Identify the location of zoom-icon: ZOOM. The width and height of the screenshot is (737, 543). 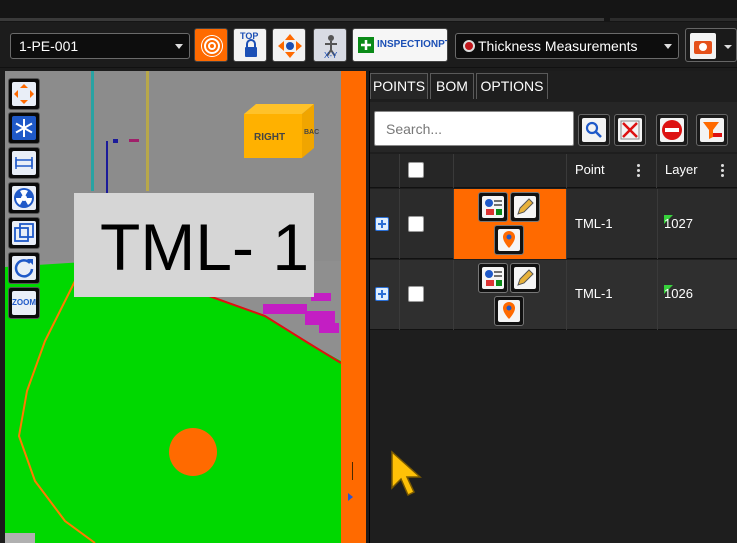
(24, 303).